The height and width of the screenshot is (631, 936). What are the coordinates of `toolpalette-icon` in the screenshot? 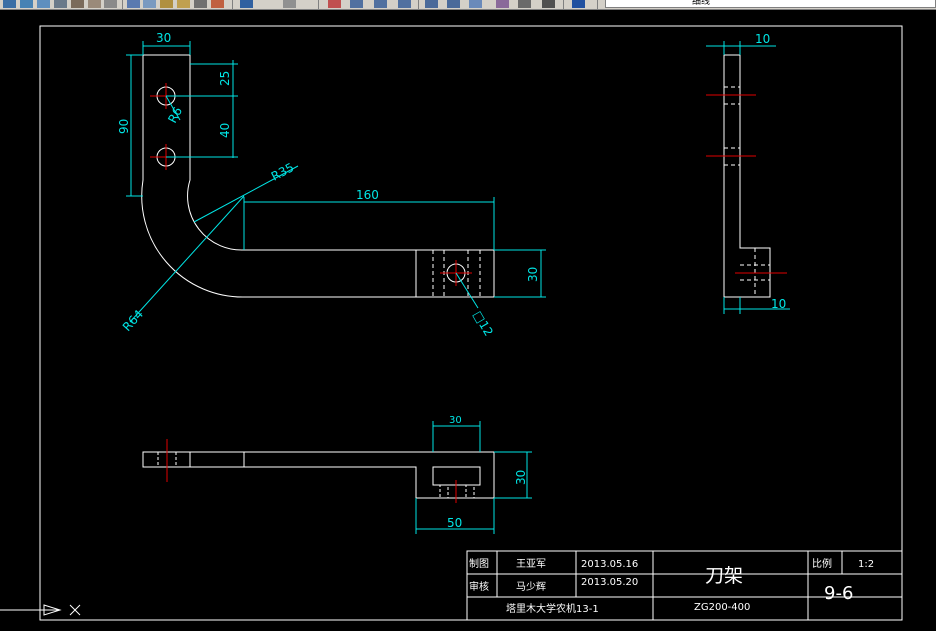 It's located at (380, 4).